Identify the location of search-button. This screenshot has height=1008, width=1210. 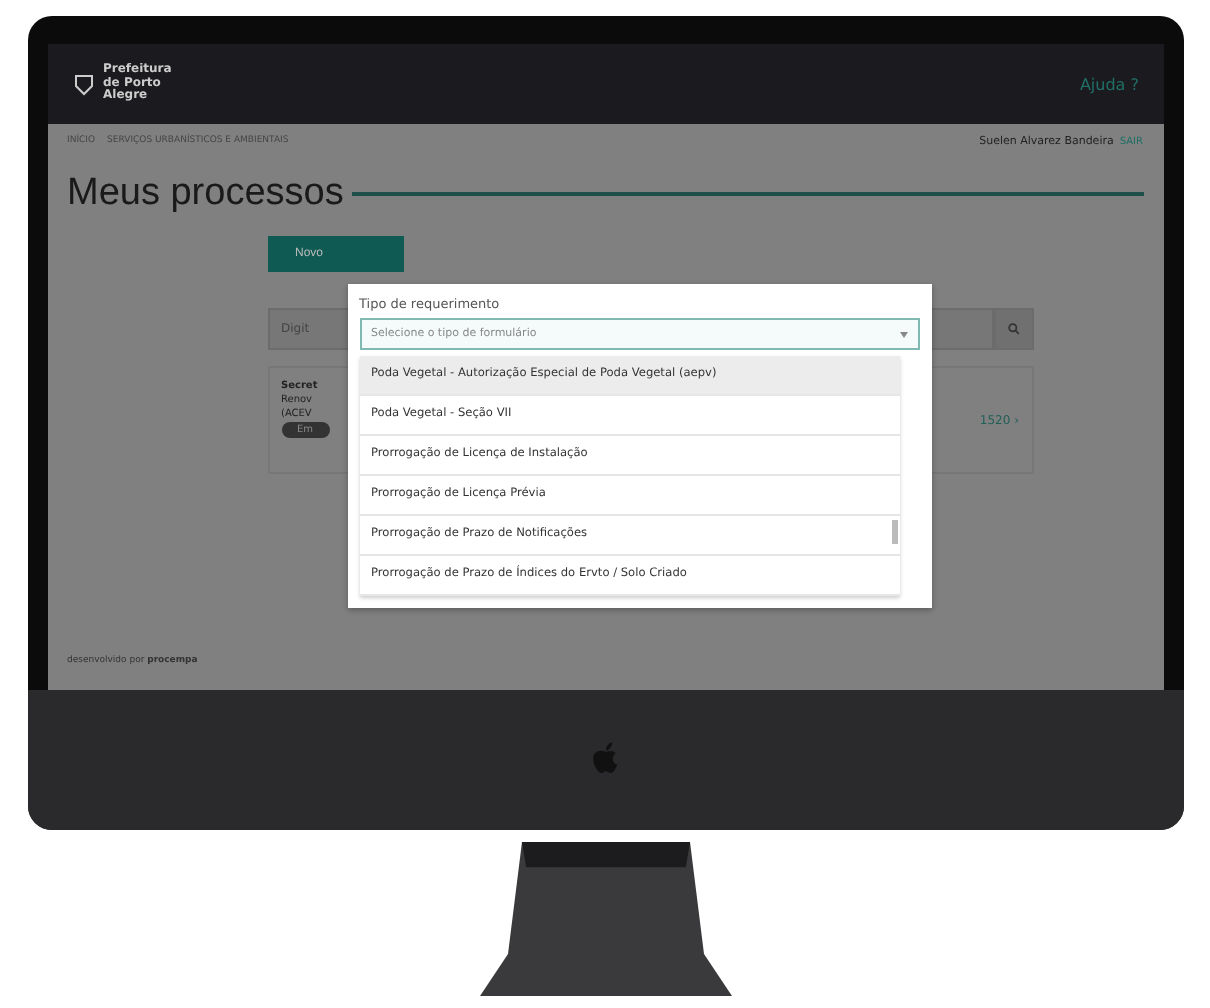
(1013, 329).